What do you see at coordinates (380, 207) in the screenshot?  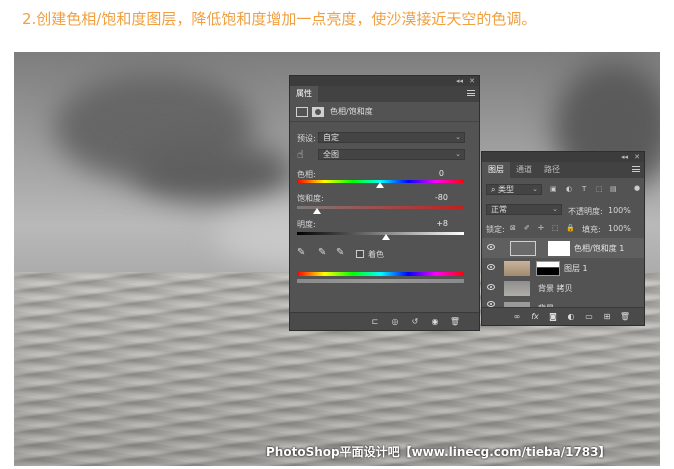 I see `saturation-slider-track` at bounding box center [380, 207].